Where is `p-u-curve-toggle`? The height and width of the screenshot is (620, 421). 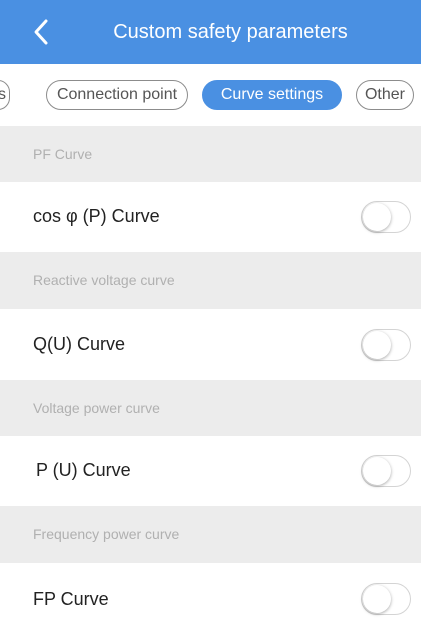 p-u-curve-toggle is located at coordinates (386, 471).